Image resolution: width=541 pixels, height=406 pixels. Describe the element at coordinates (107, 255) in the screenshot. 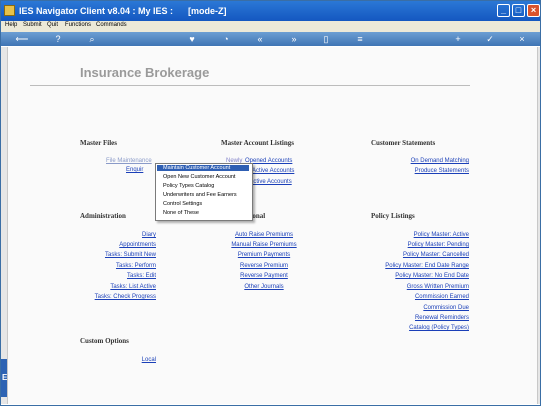

I see `link-tasks-submit-new: Tasks: Submit New` at that location.